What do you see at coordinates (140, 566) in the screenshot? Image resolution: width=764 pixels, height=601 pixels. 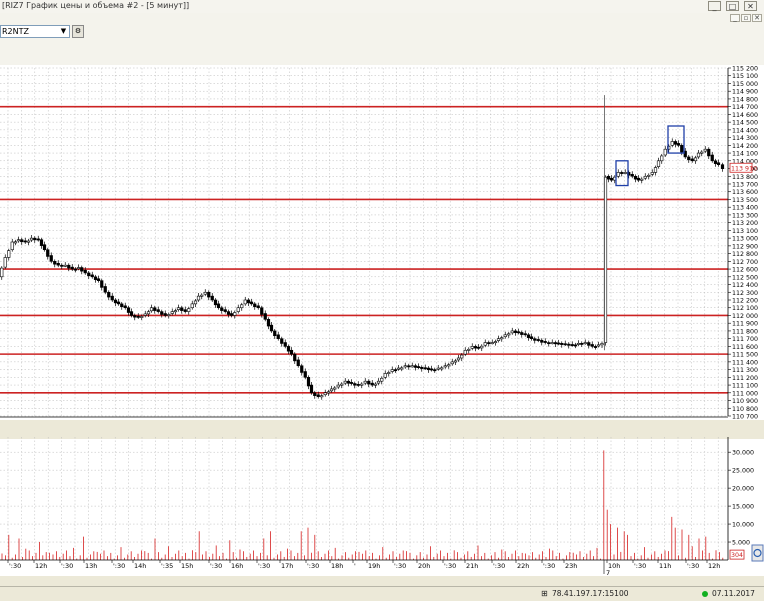 I see `time-tick-label: 14h` at bounding box center [140, 566].